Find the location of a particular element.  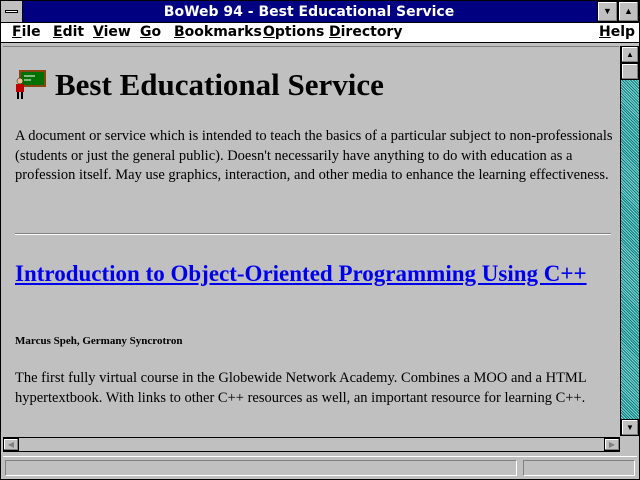

title-bar: BoWeb 94 - Best Educational Service ▼ ▲ is located at coordinates (320, 12).